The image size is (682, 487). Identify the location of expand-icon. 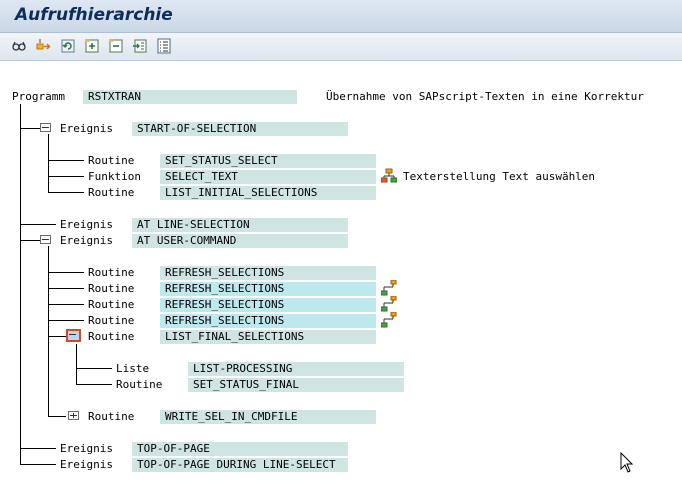
(92, 46).